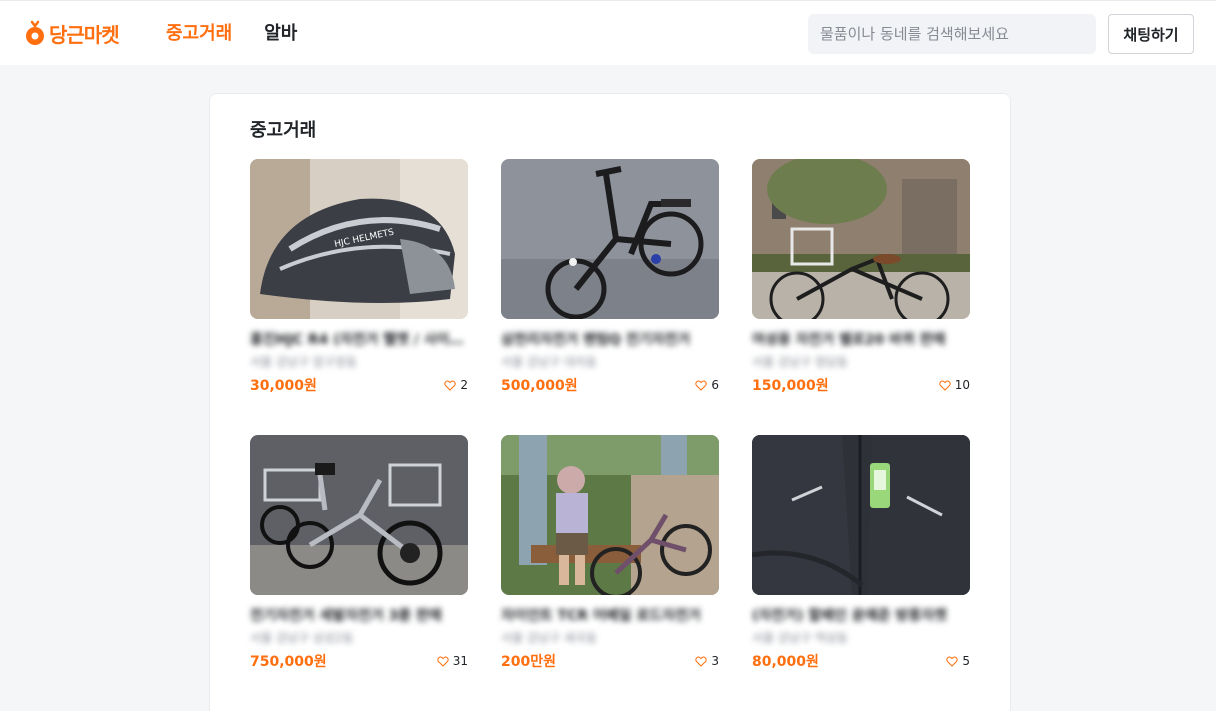  Describe the element at coordinates (549, 638) in the screenshot. I see `product-region: 서울 강남구 세곡동` at that location.